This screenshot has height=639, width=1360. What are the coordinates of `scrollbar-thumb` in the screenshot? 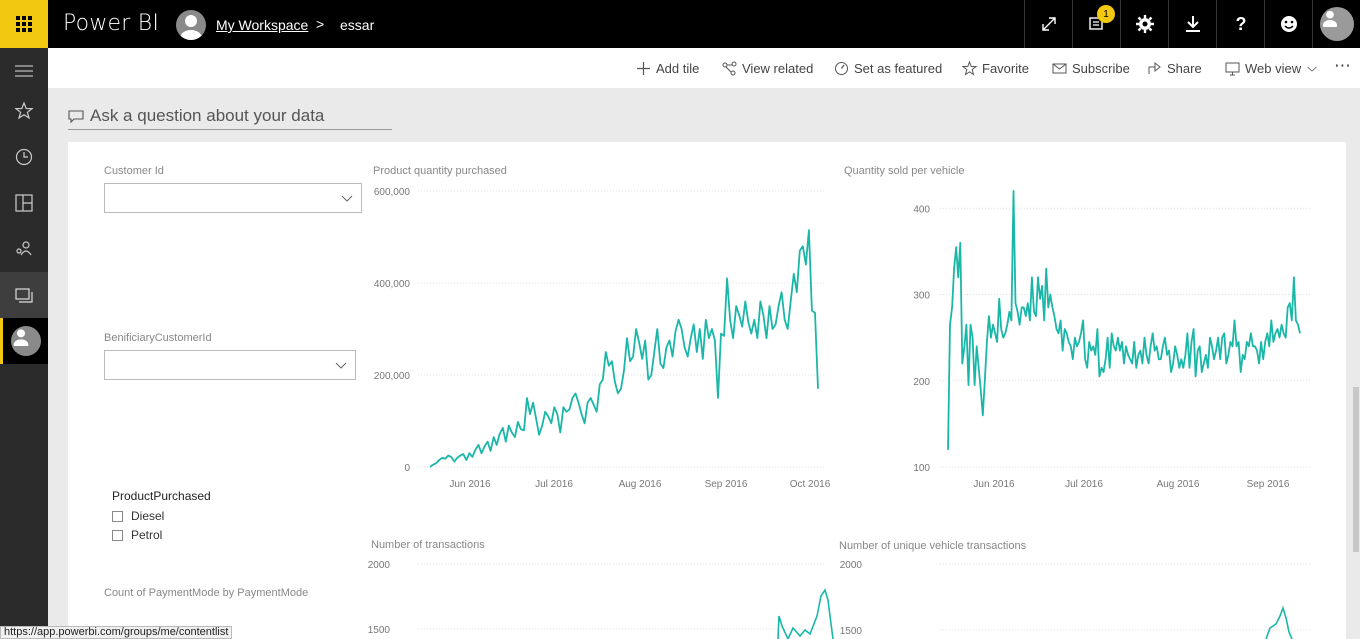 It's located at (1356, 469).